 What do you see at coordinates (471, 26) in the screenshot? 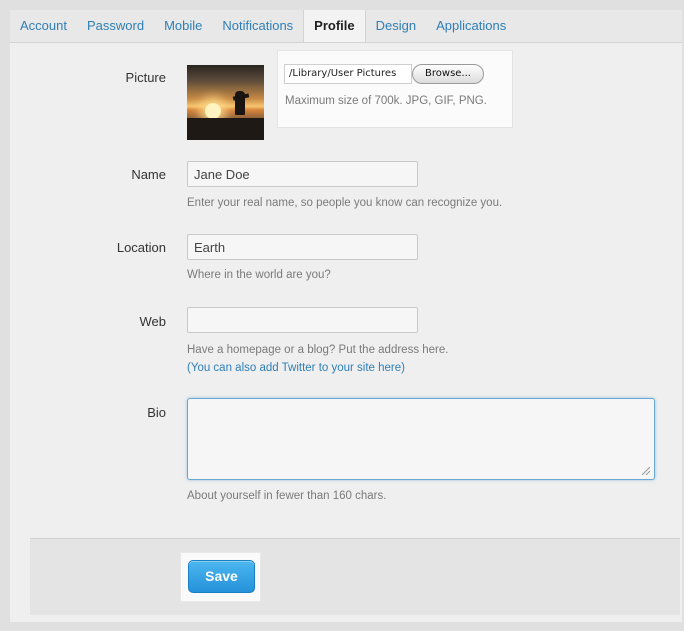
I see `tab-applications: Applications` at bounding box center [471, 26].